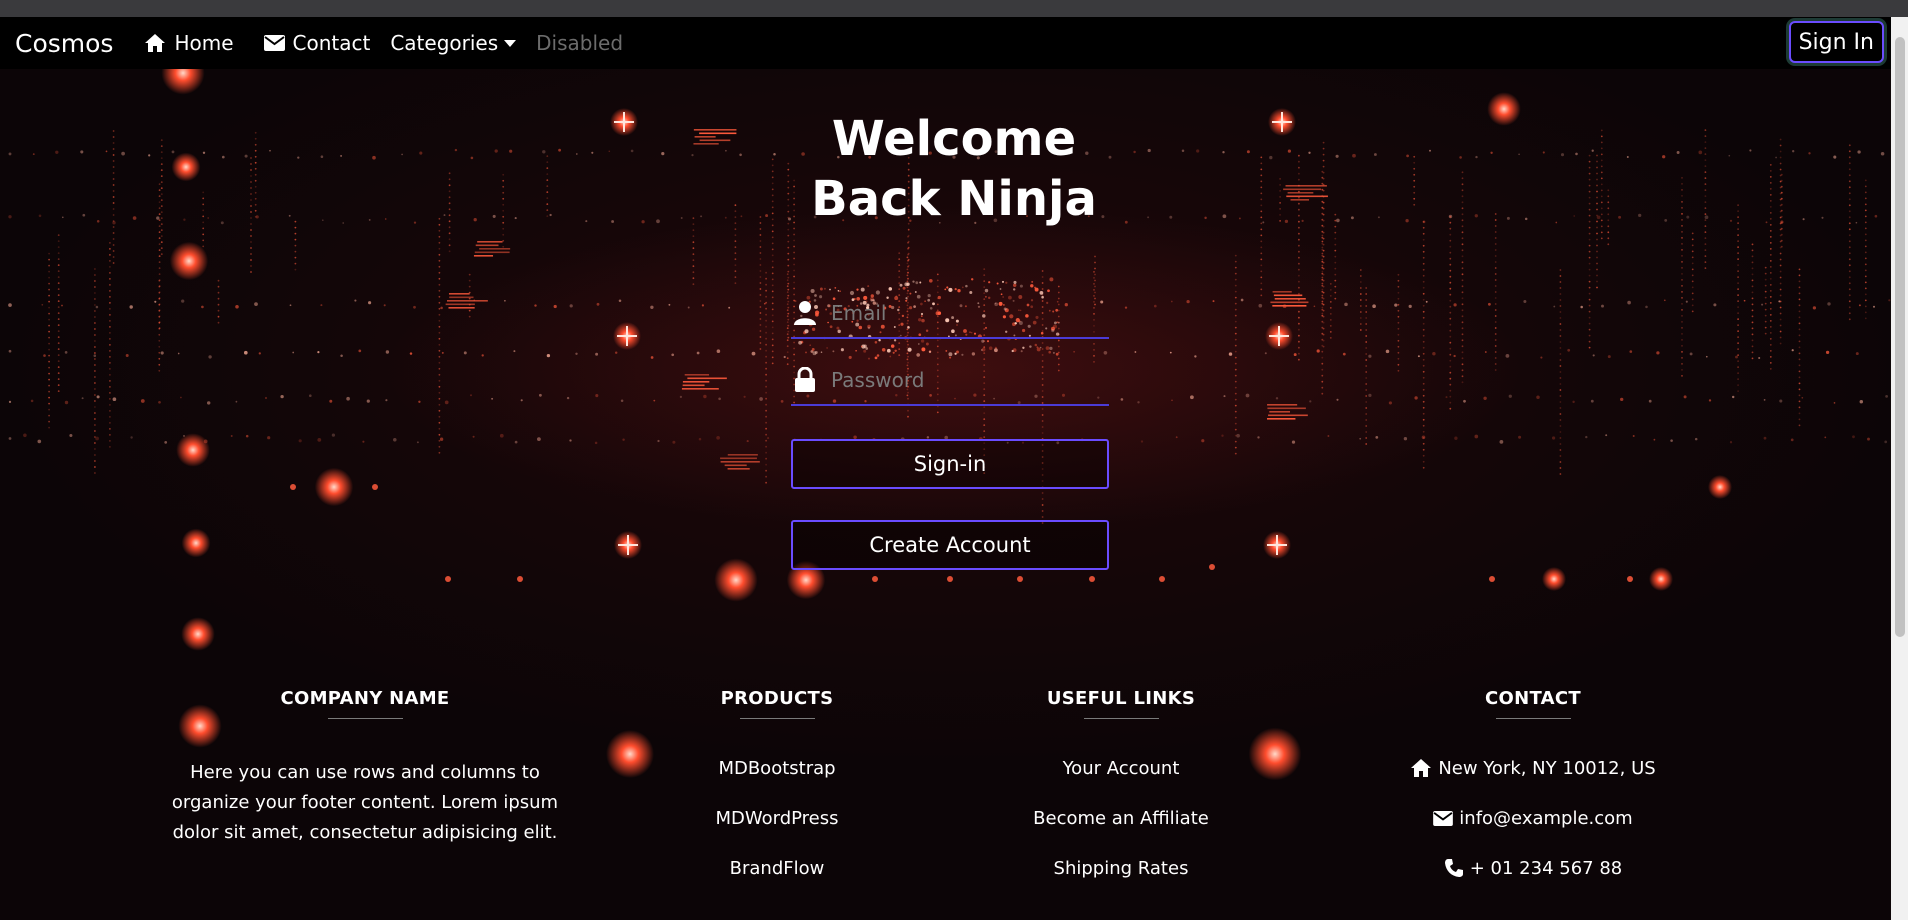  What do you see at coordinates (1546, 818) in the screenshot?
I see `footer-contact-email-text: info@example.com` at bounding box center [1546, 818].